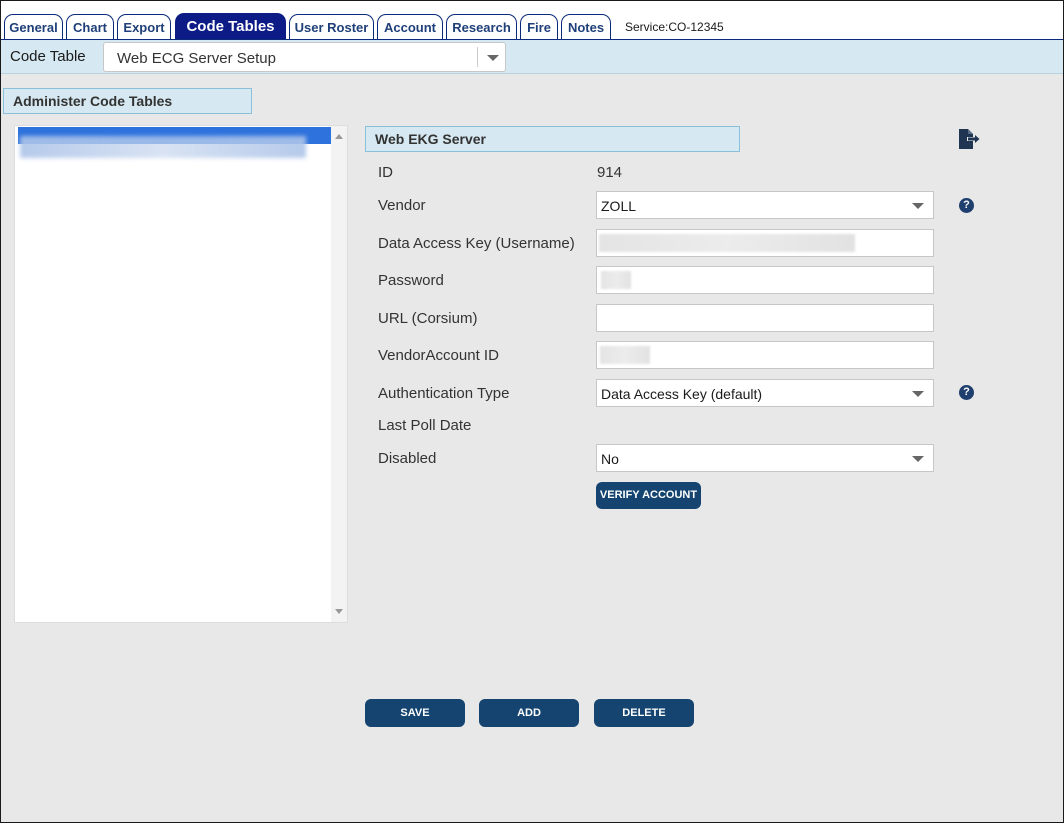  Describe the element at coordinates (969, 139) in the screenshot. I see `file-export-icon` at that location.